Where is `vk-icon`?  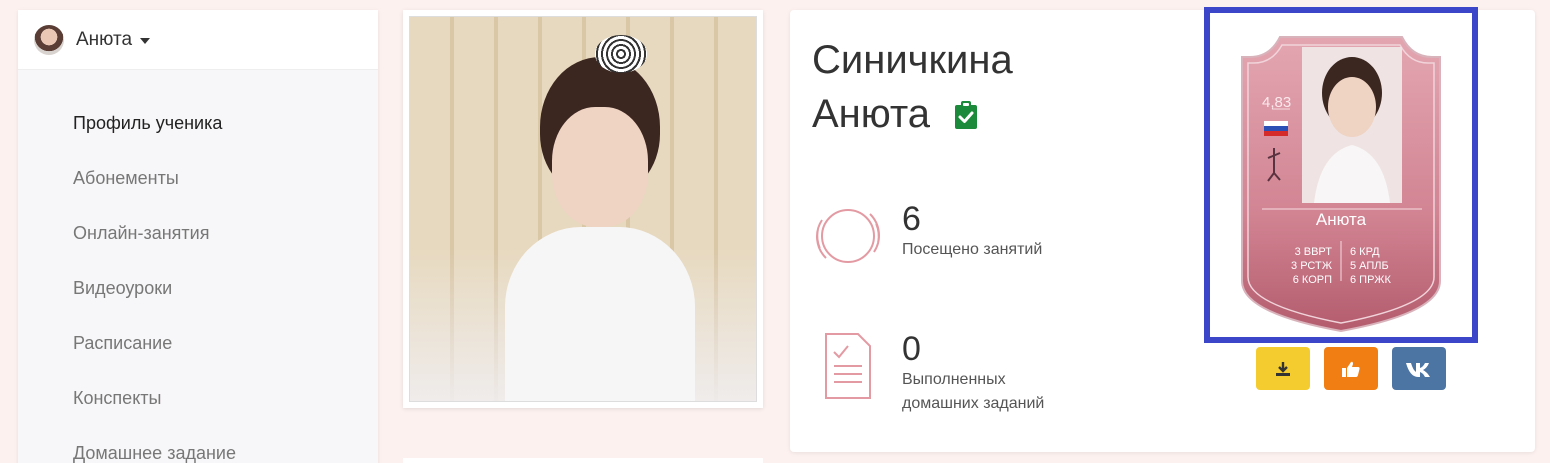 vk-icon is located at coordinates (1418, 369).